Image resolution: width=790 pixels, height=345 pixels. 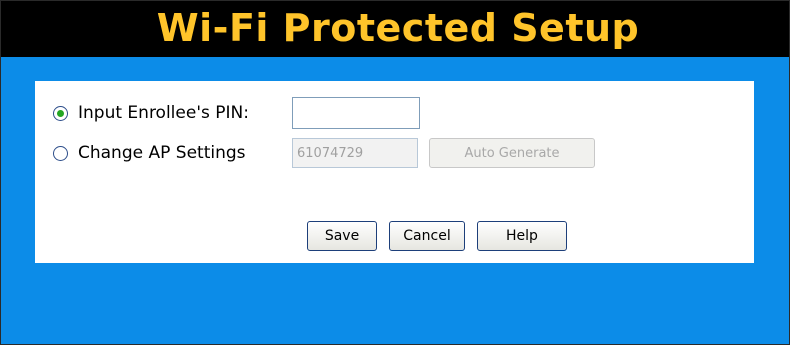 I want to click on save-button: Save, so click(x=342, y=236).